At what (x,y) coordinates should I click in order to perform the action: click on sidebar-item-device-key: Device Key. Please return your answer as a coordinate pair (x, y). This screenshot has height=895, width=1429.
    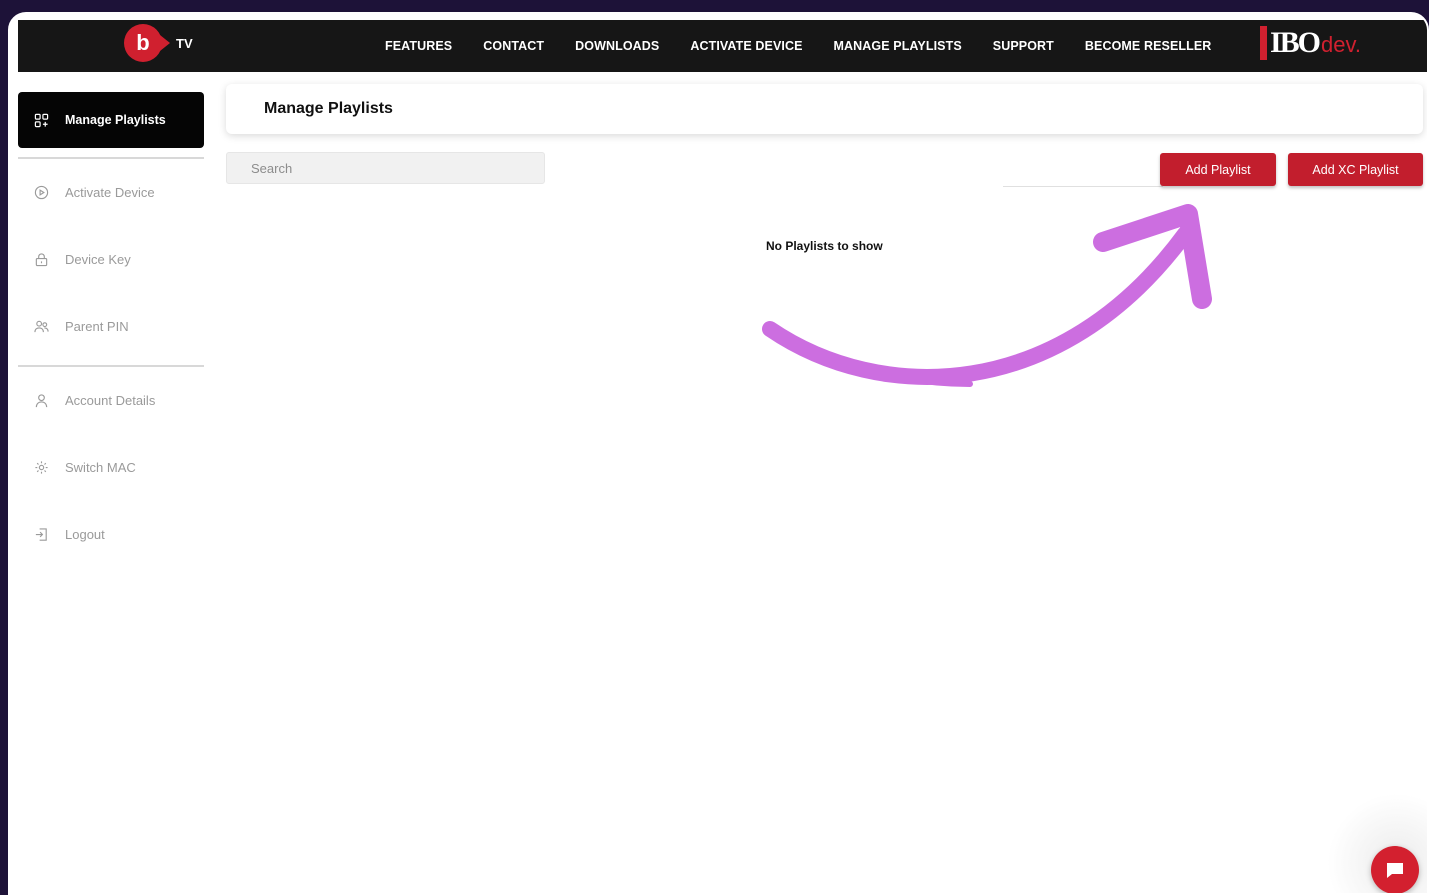
    Looking at the image, I should click on (111, 259).